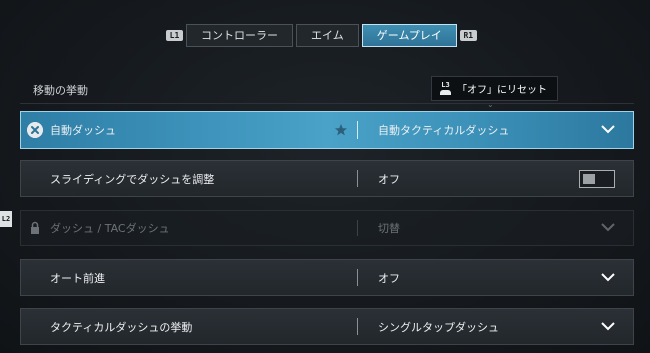 Image resolution: width=650 pixels, height=353 pixels. What do you see at coordinates (35, 130) in the screenshot?
I see `clear-icon` at bounding box center [35, 130].